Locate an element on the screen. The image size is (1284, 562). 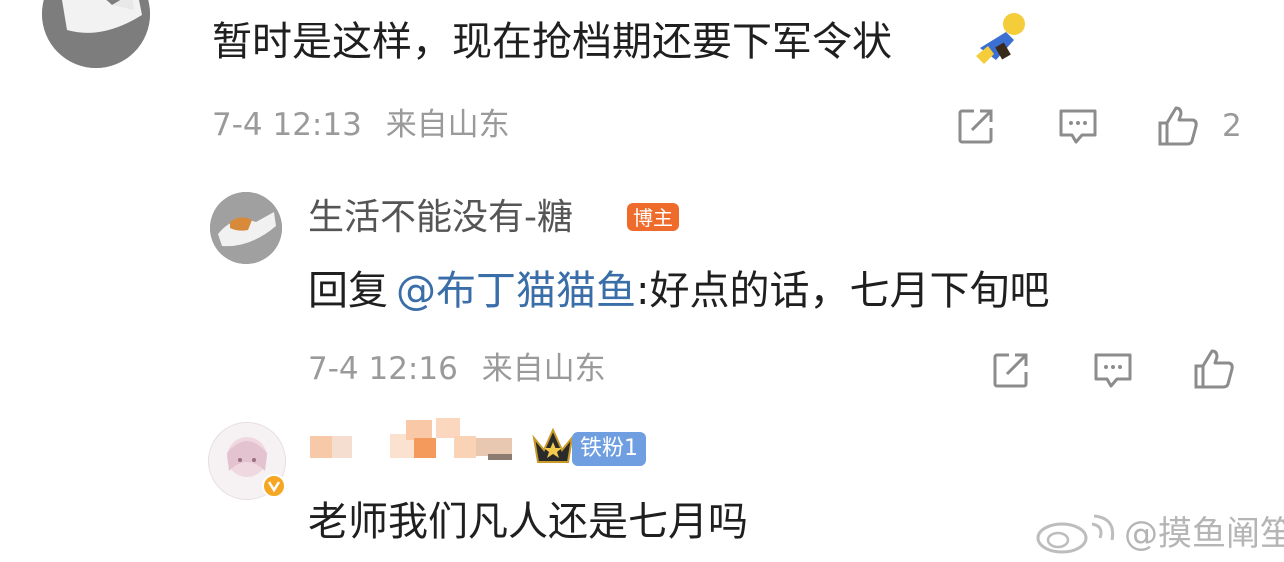
watermark: @摸鱼阐笙 is located at coordinates (1159, 534).